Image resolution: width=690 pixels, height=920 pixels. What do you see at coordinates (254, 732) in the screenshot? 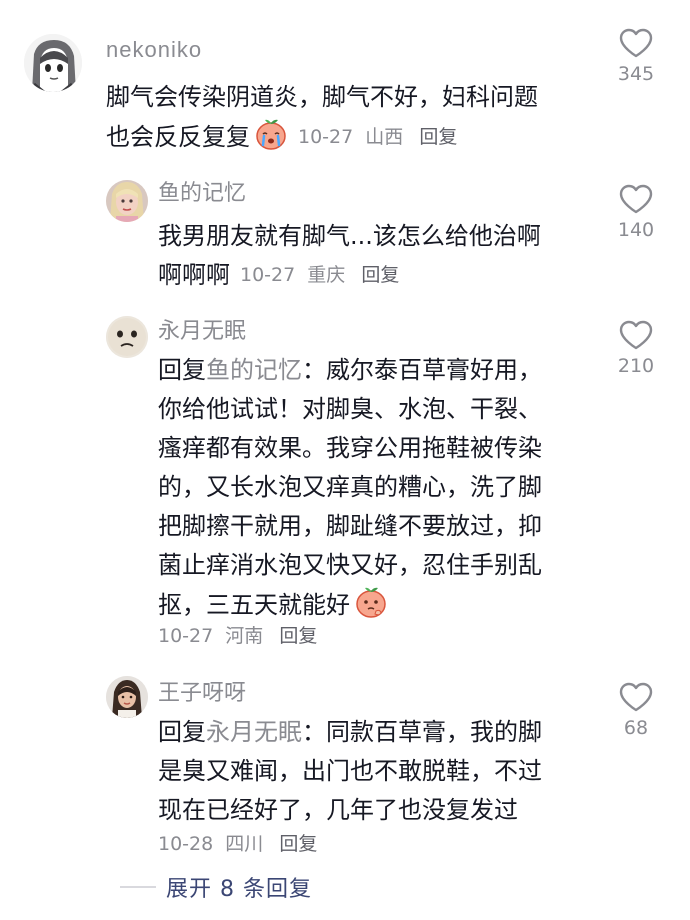
I see `reply-target-link: 永月无眠` at bounding box center [254, 732].